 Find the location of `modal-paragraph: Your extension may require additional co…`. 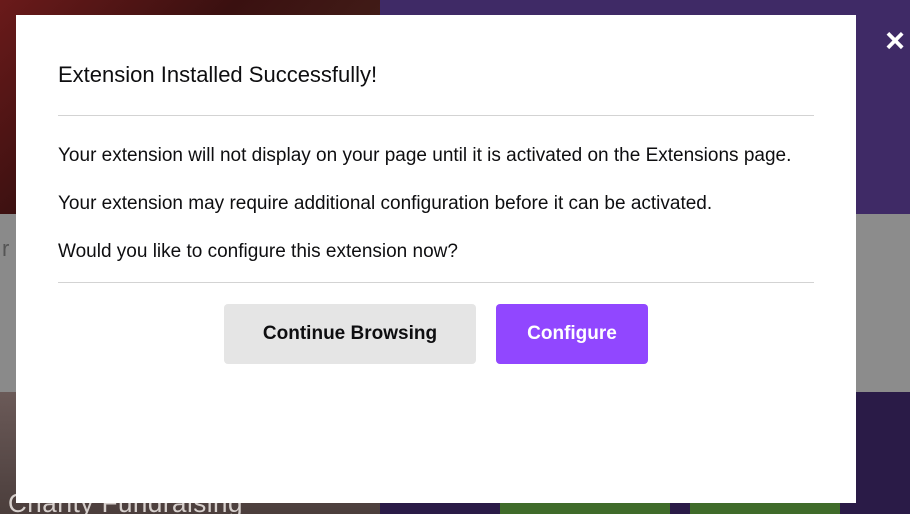

modal-paragraph: Your extension may require additional co… is located at coordinates (385, 203).